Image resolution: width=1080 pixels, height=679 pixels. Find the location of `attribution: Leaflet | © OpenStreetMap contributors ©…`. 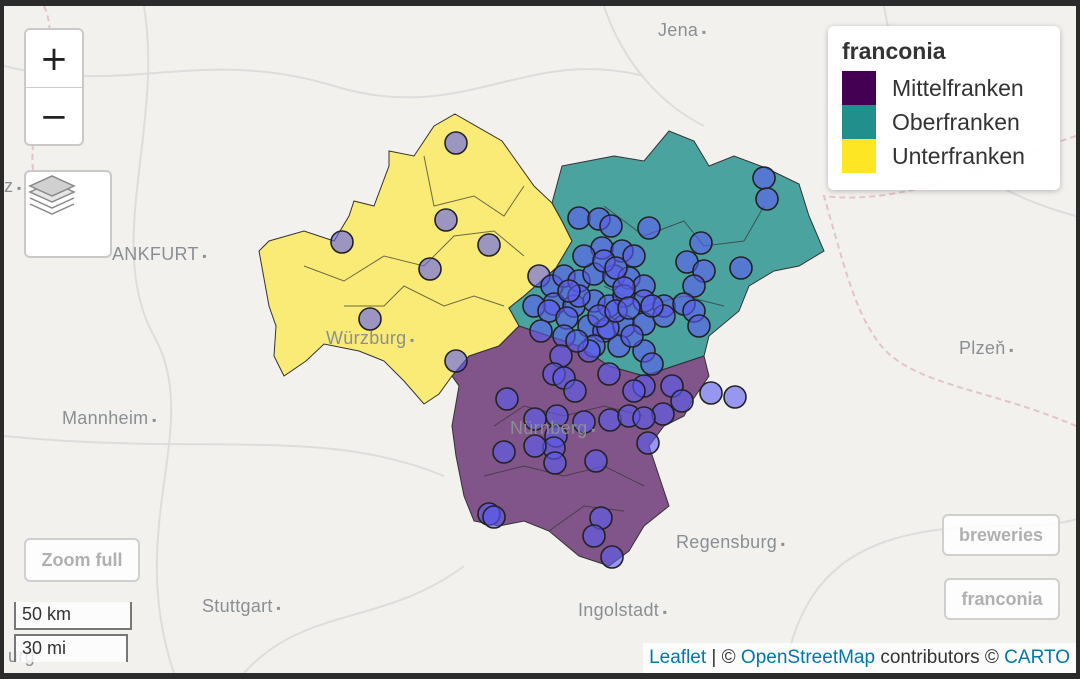

attribution: Leaflet | © OpenStreetMap contributors ©… is located at coordinates (859, 658).